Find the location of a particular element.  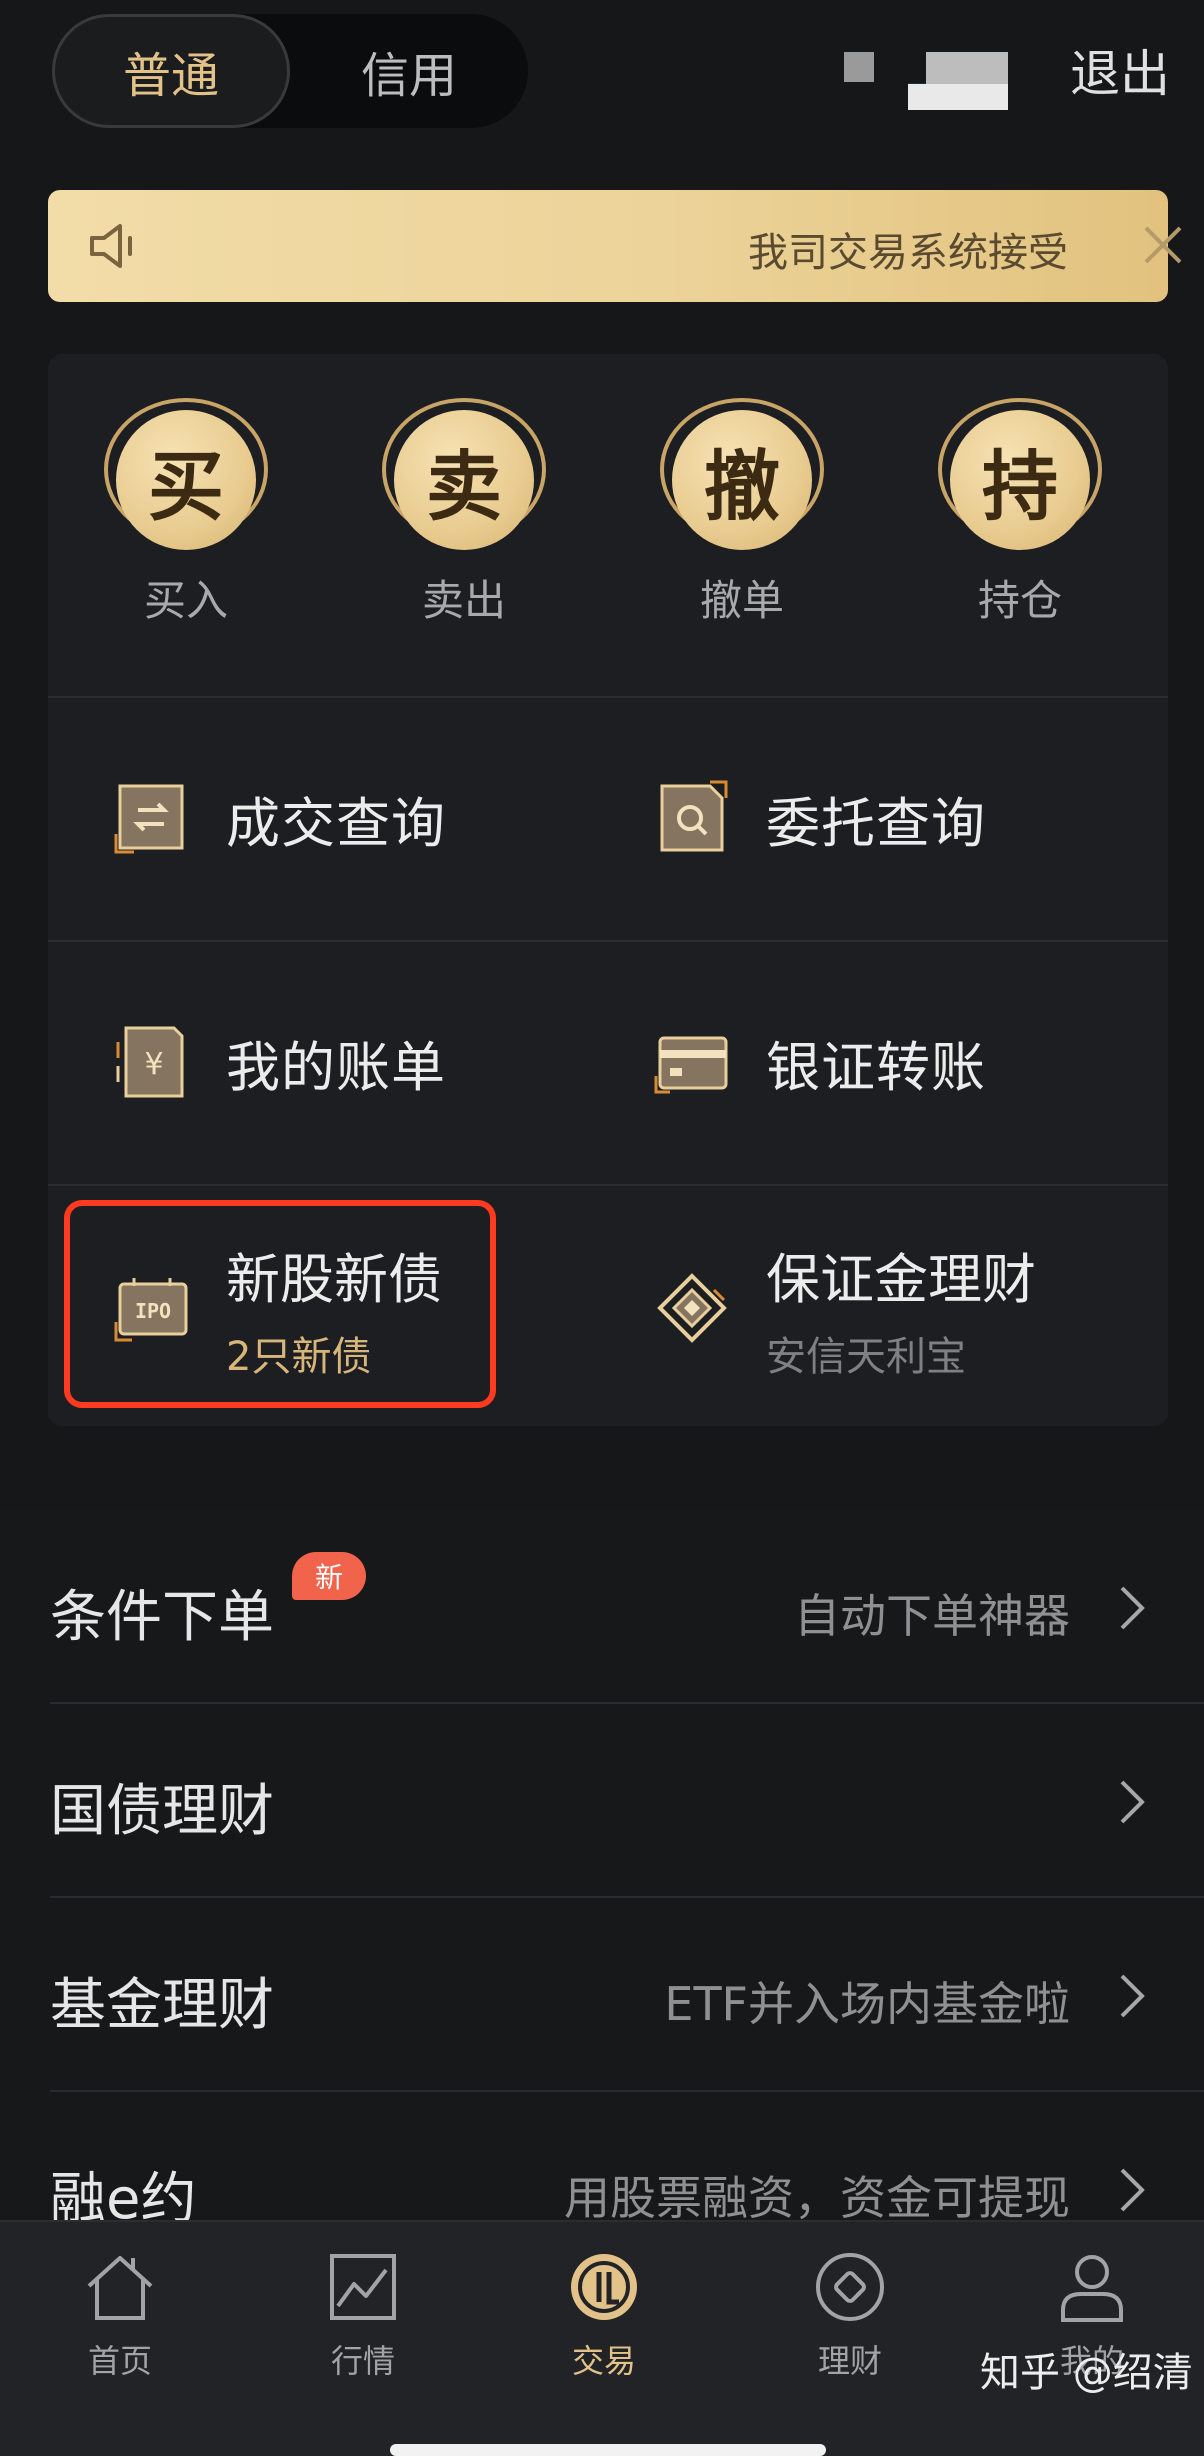

deal-query-label: 成交查询 is located at coordinates (336, 823).